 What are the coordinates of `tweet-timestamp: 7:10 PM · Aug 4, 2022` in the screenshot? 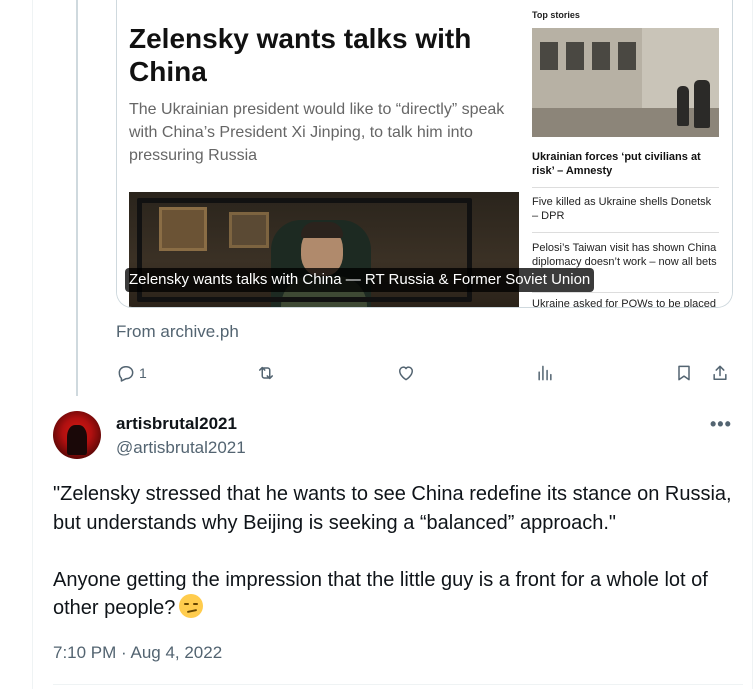 It's located at (137, 653).